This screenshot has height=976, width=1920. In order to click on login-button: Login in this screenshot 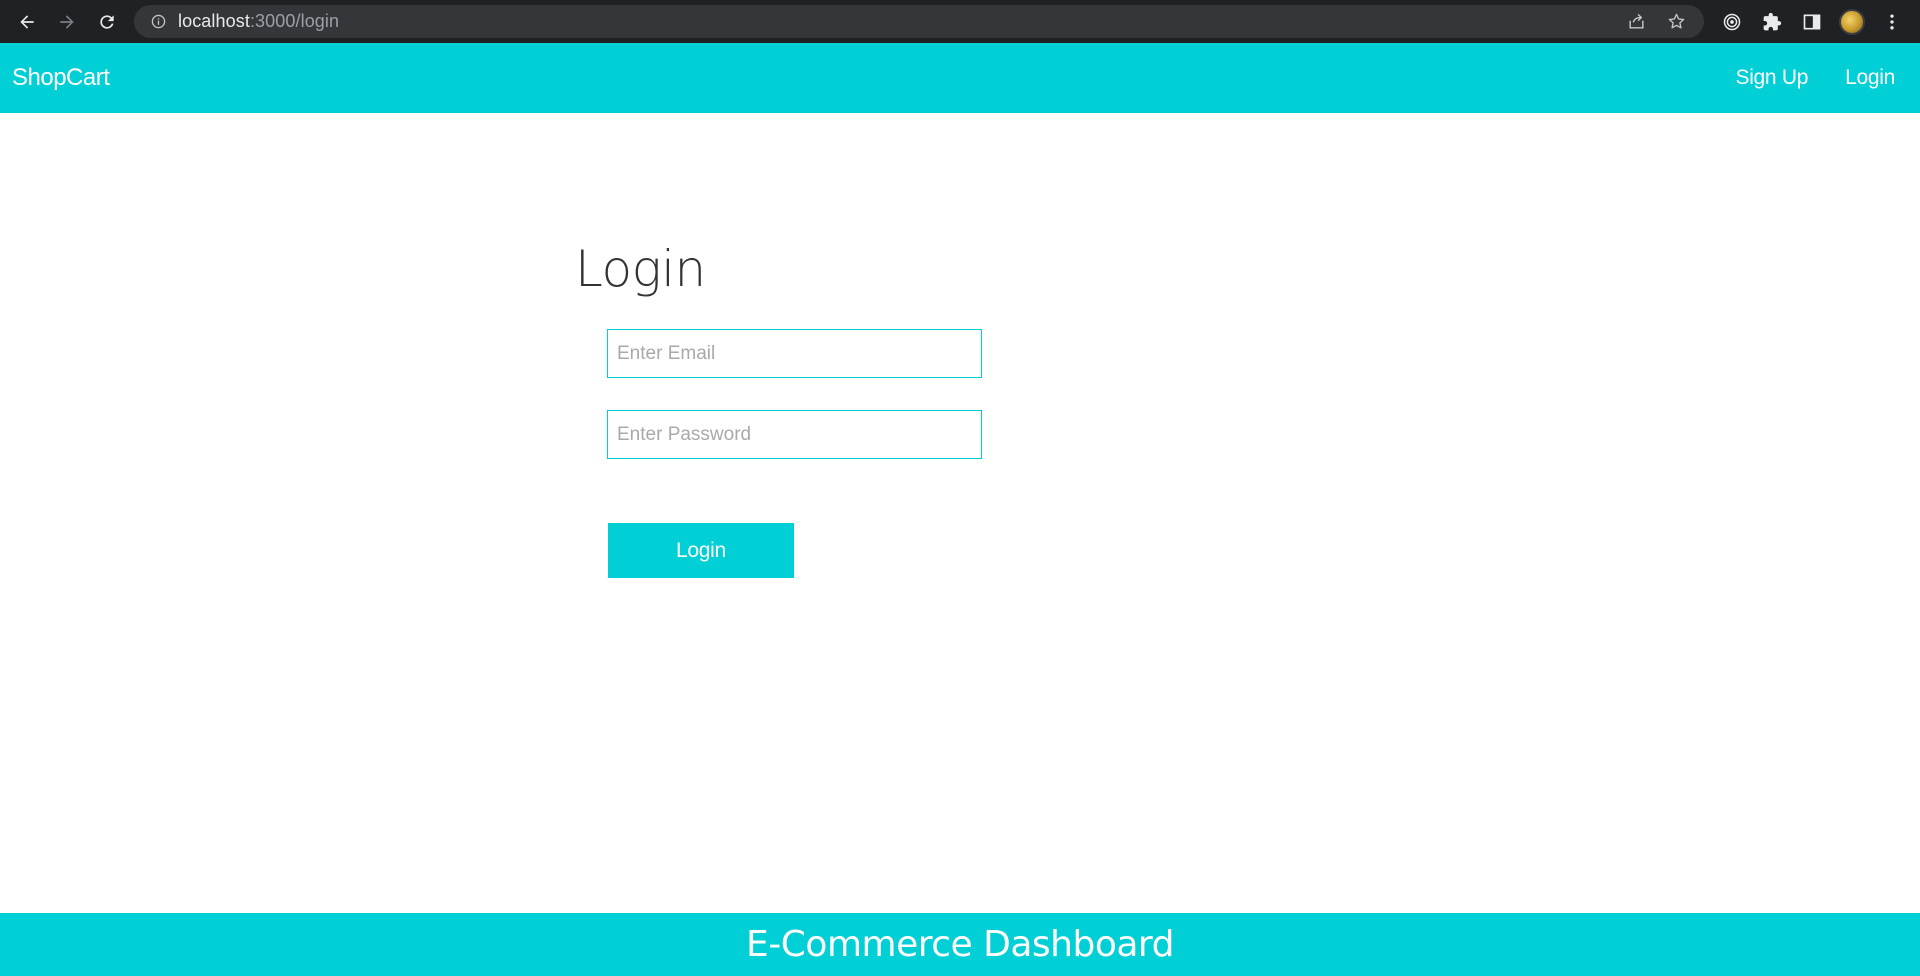, I will do `click(701, 550)`.